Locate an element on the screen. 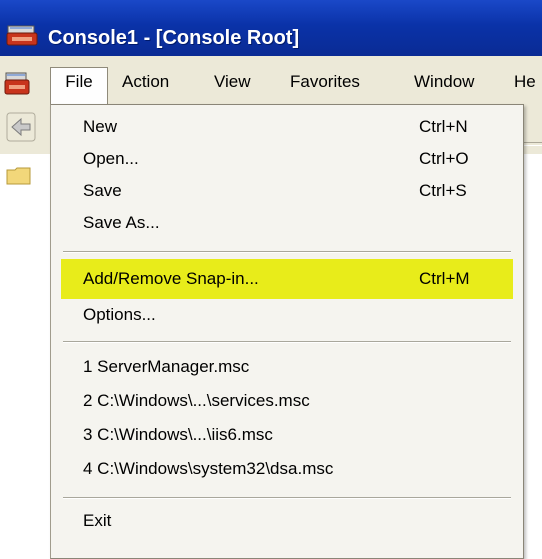 Image resolution: width=542 pixels, height=559 pixels. menu-item-open: Open... Ctrl+O is located at coordinates (287, 159).